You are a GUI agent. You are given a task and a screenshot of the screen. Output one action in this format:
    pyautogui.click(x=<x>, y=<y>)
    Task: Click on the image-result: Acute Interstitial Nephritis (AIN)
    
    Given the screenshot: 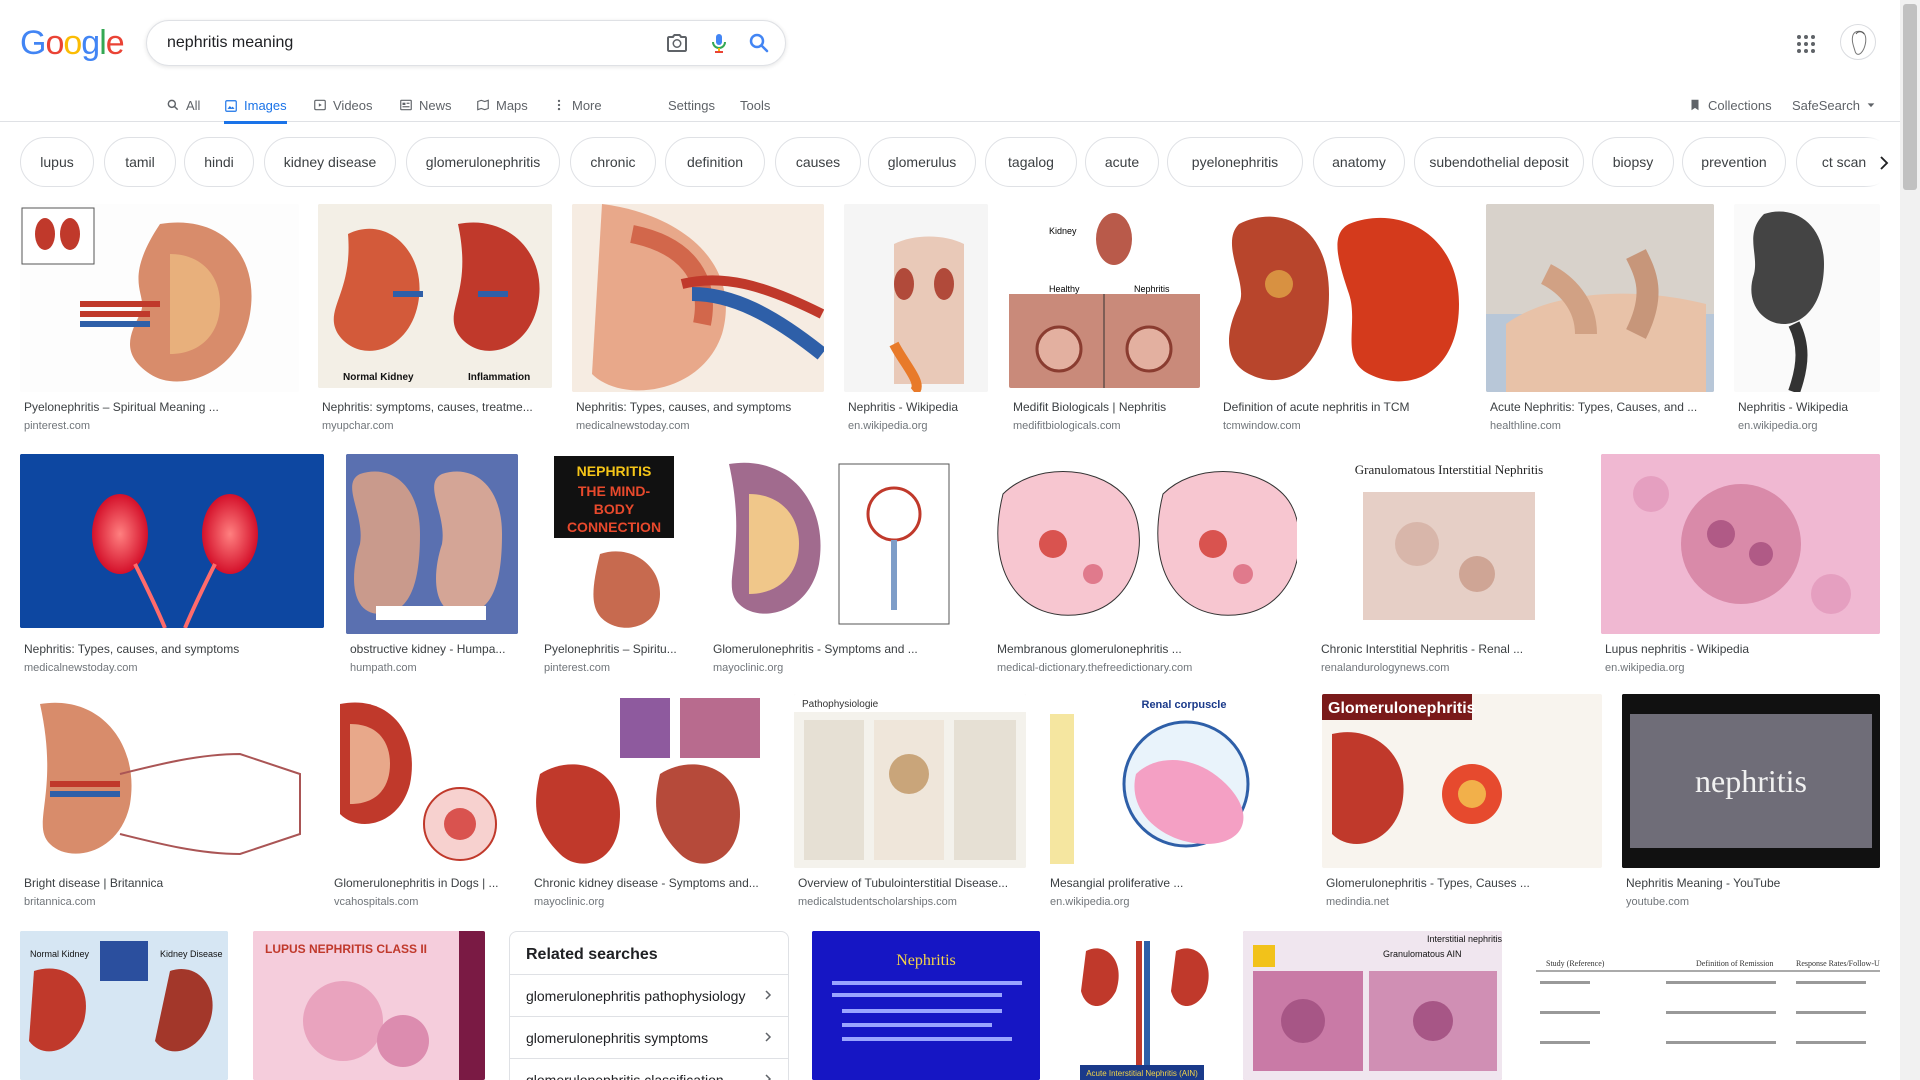 What is the action you would take?
    pyautogui.click(x=1142, y=1005)
    